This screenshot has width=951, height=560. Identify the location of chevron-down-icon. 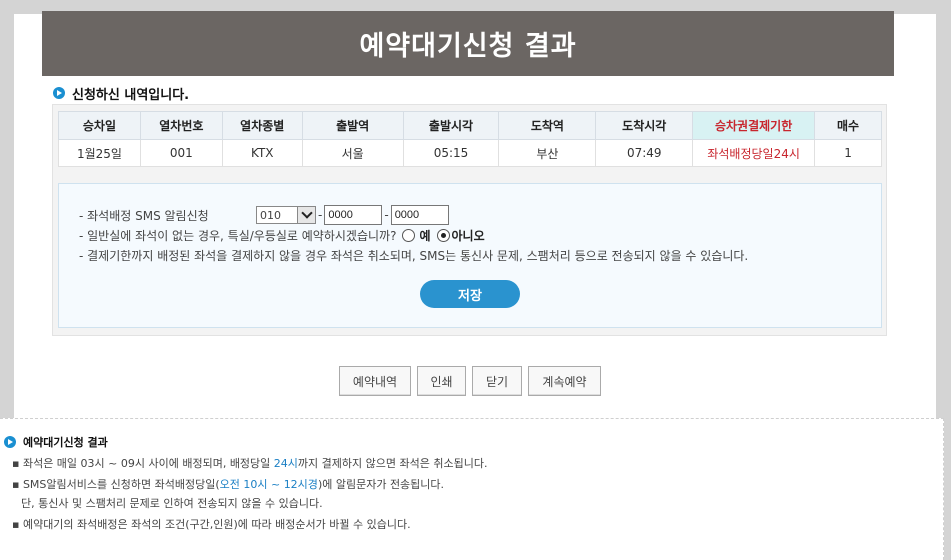
(306, 215).